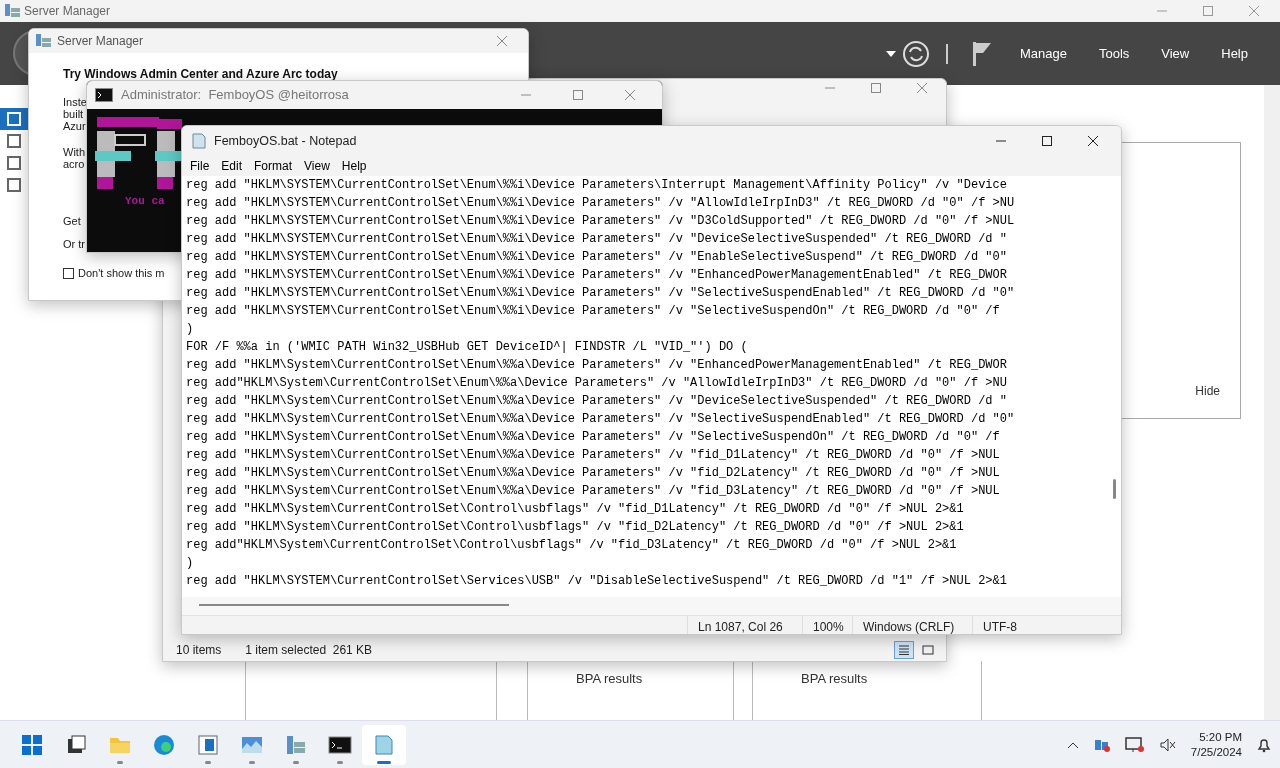 The height and width of the screenshot is (768, 1280). I want to click on code-line: reg add "HKLM\SYSTEM\CurrentControlSet\Enum\%%i\Device Parameters" /v "EnhancedPowerManagementEnabled" /t REG_DWOR, so click(597, 275).